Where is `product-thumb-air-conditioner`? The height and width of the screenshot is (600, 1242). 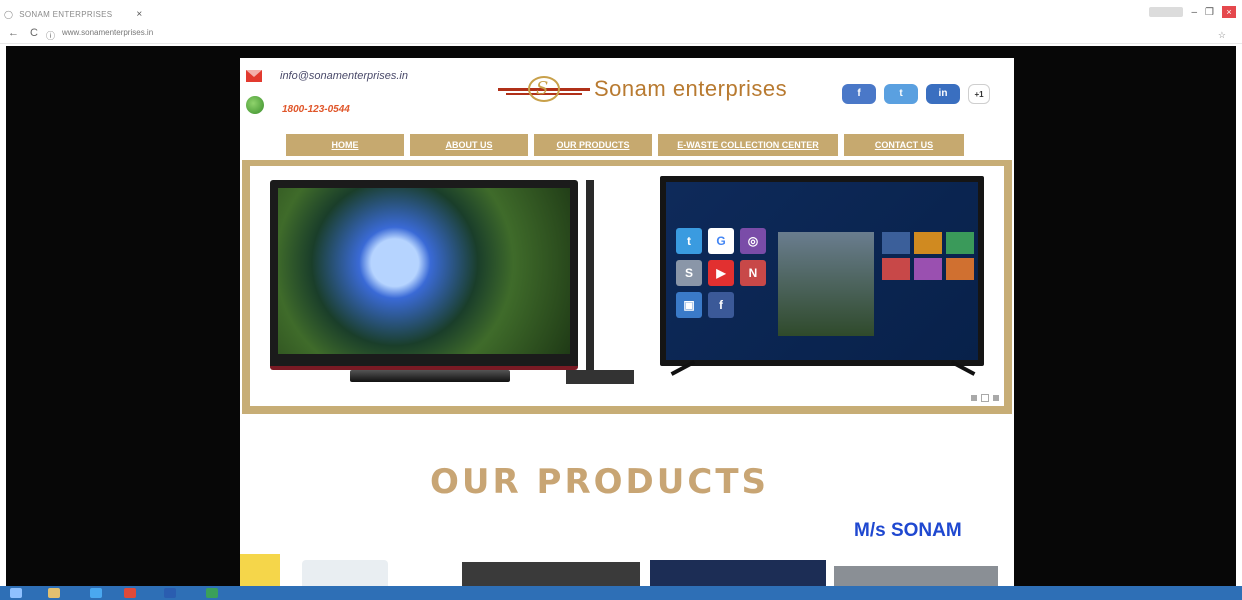
product-thumb-air-conditioner is located at coordinates (345, 574).